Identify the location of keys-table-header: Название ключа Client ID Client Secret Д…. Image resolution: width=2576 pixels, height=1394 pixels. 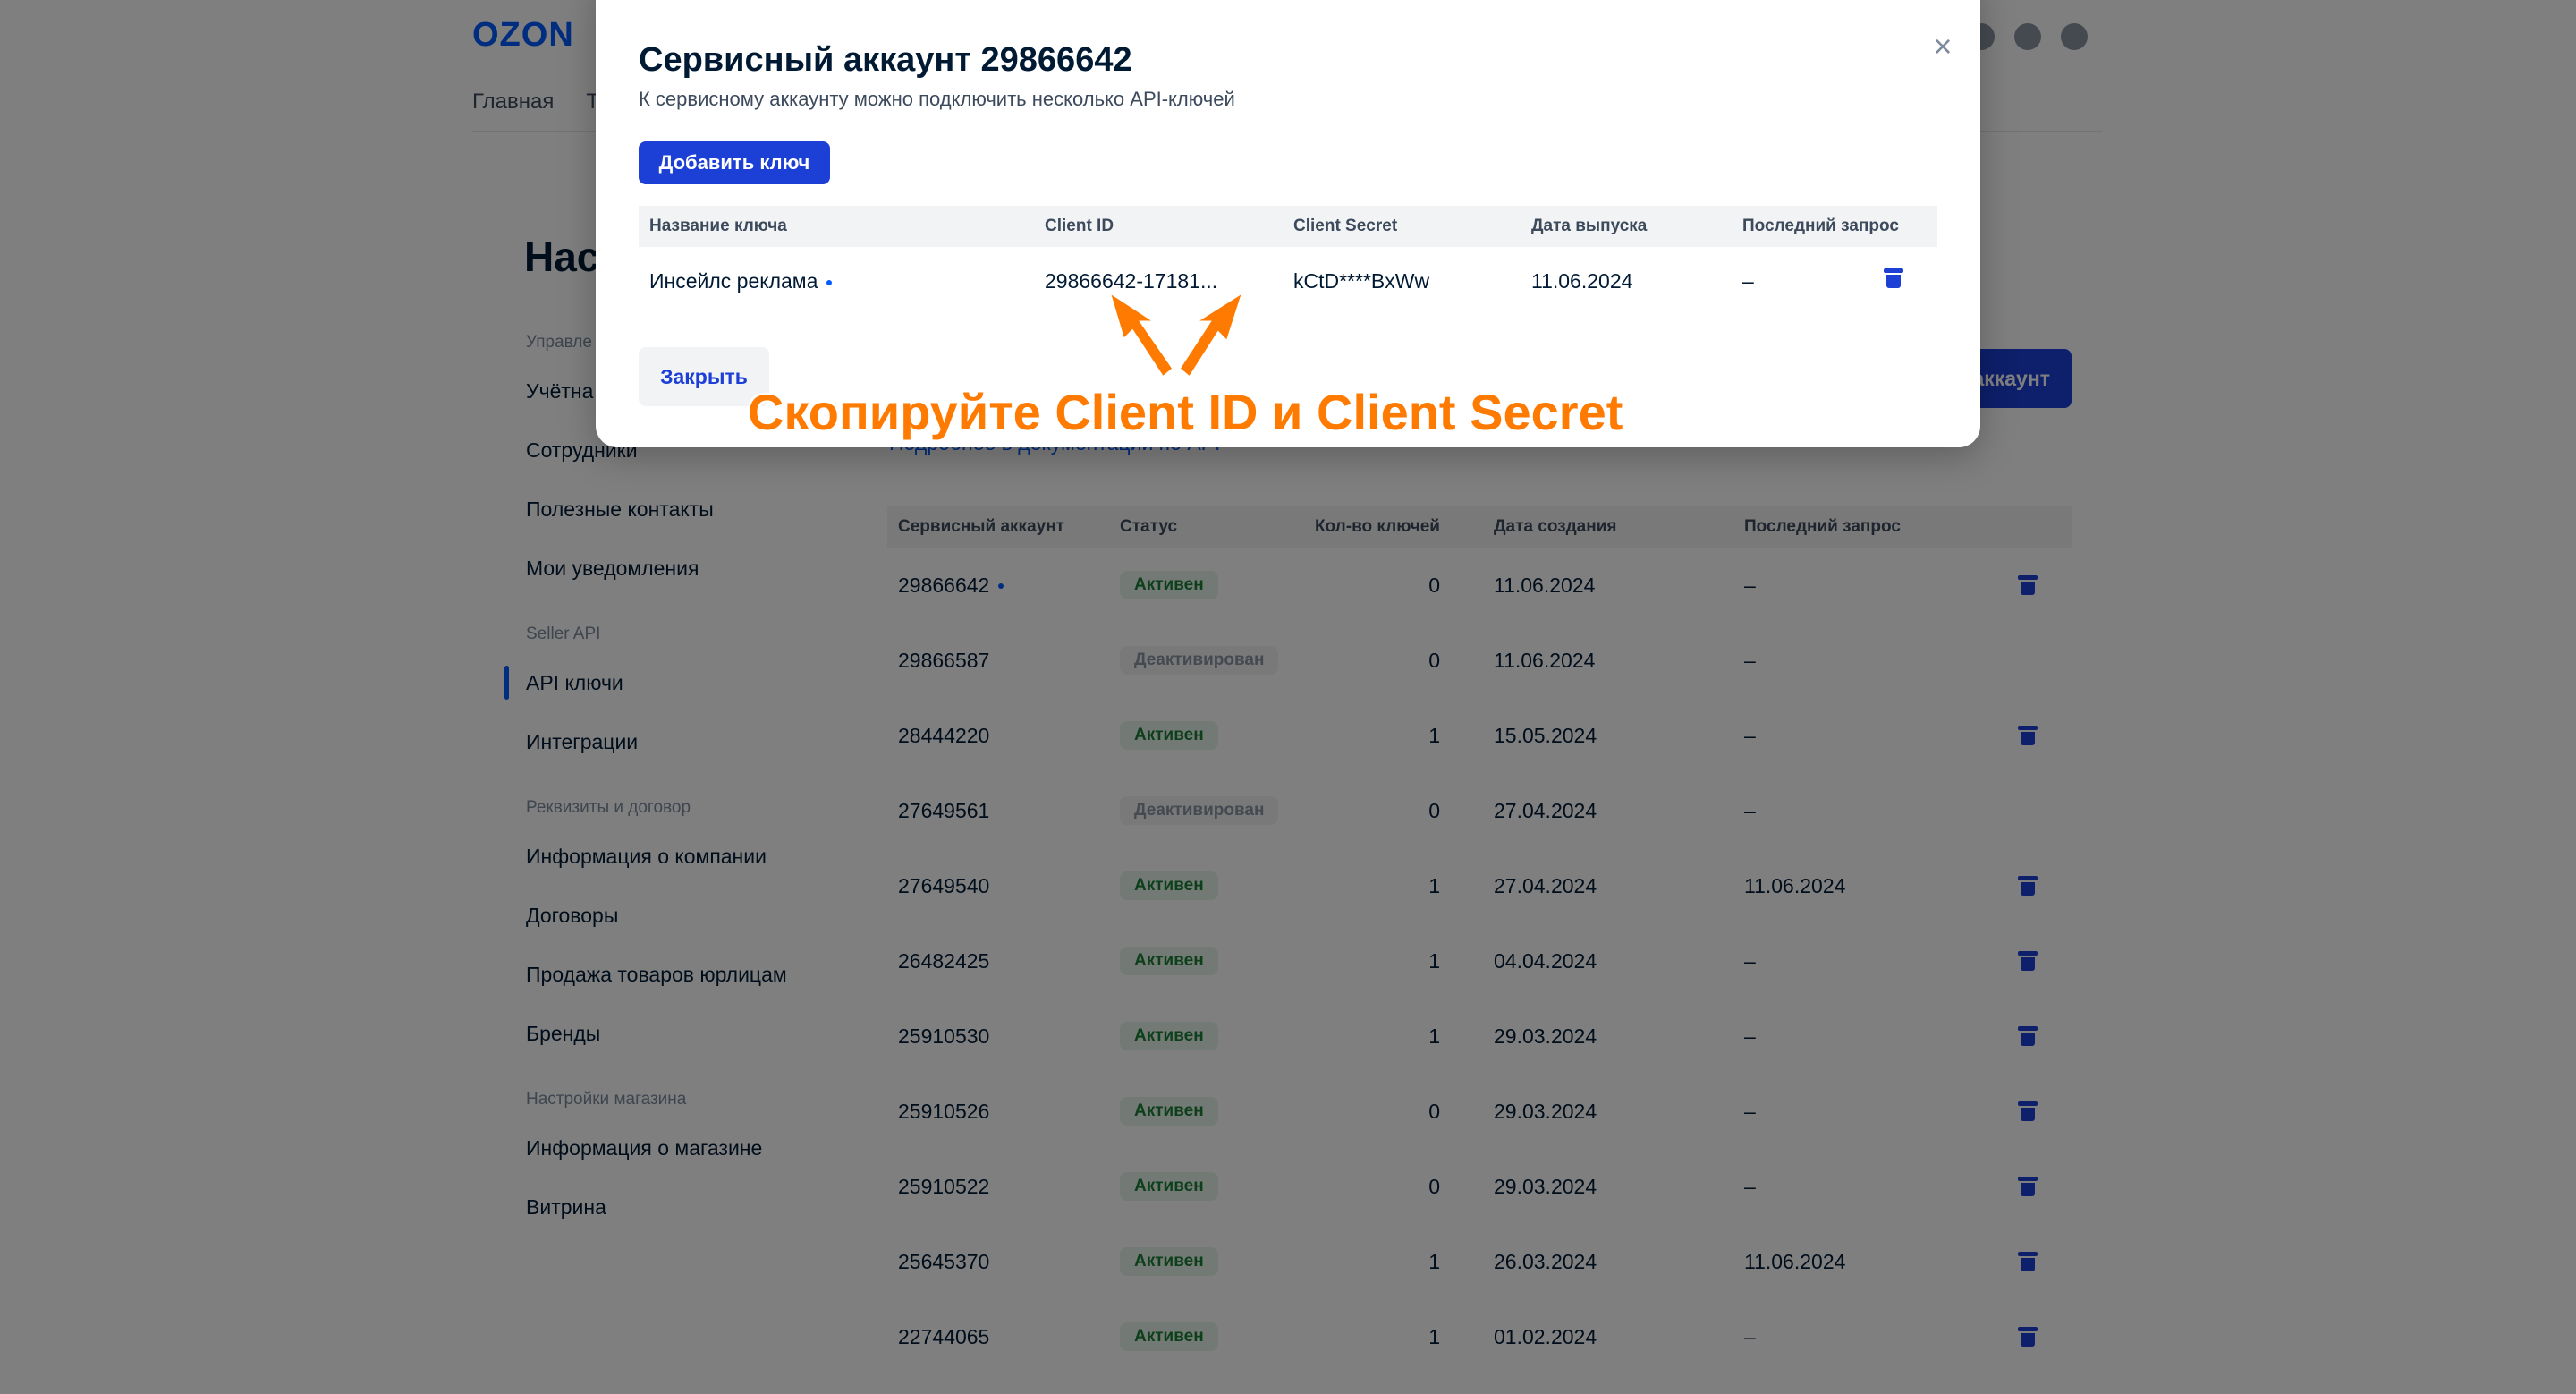
(1288, 226).